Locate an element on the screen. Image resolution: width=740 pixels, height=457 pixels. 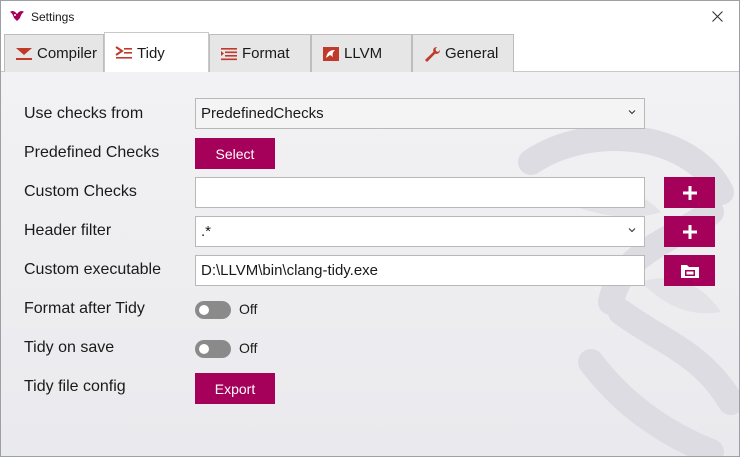
wrench-icon is located at coordinates (432, 54).